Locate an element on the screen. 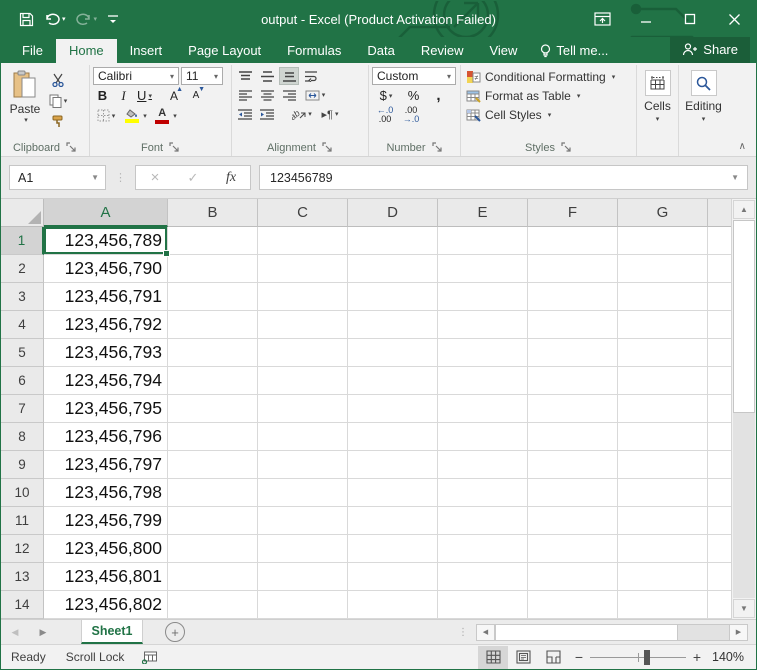 This screenshot has height=670, width=757. close-button is located at coordinates (734, 19).